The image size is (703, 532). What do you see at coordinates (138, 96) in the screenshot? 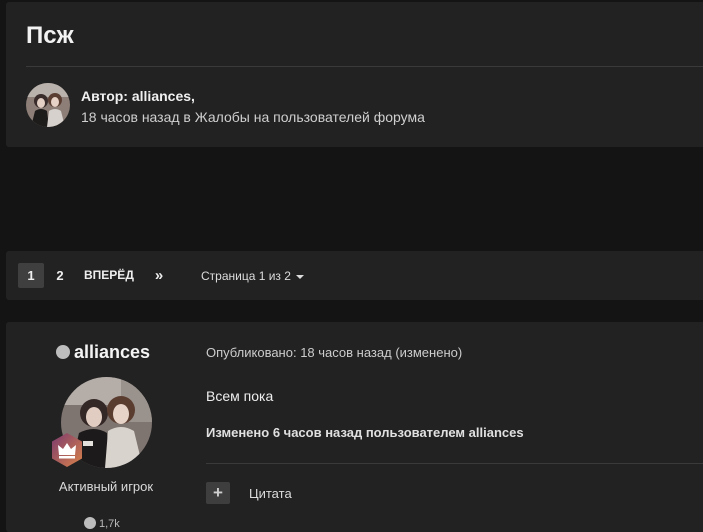
I see `author-line: Автор: alliances,` at bounding box center [138, 96].